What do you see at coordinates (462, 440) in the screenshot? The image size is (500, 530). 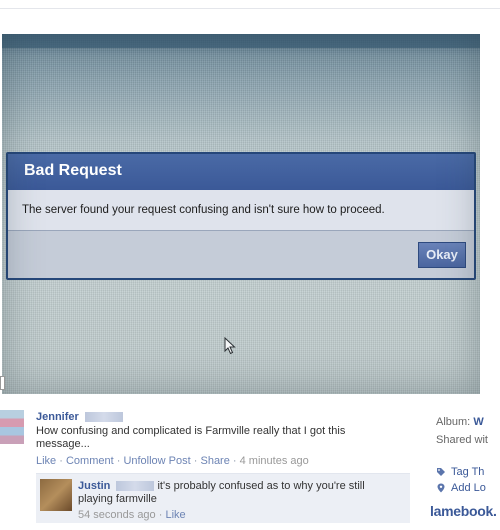 I see `shared-with-row: Shared wit` at bounding box center [462, 440].